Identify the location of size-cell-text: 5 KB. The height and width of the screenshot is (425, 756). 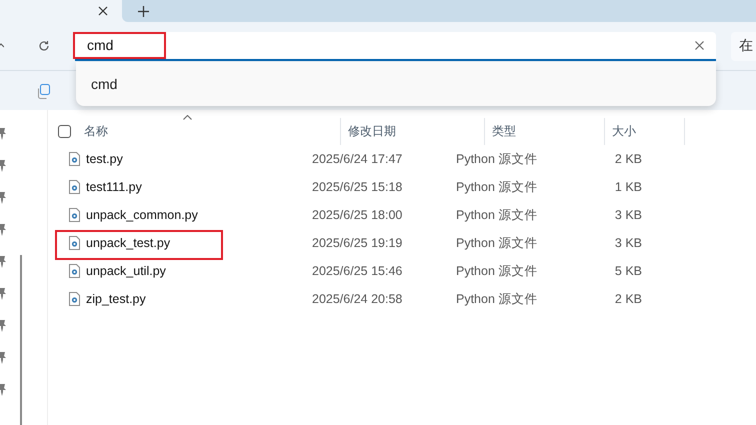
(628, 271).